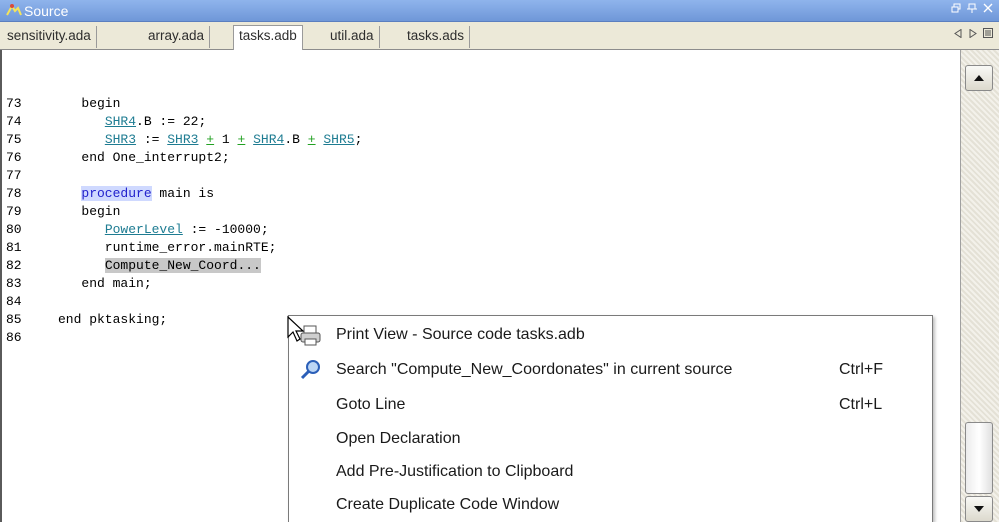  I want to click on code-text: end pktasking;, so click(113, 319).